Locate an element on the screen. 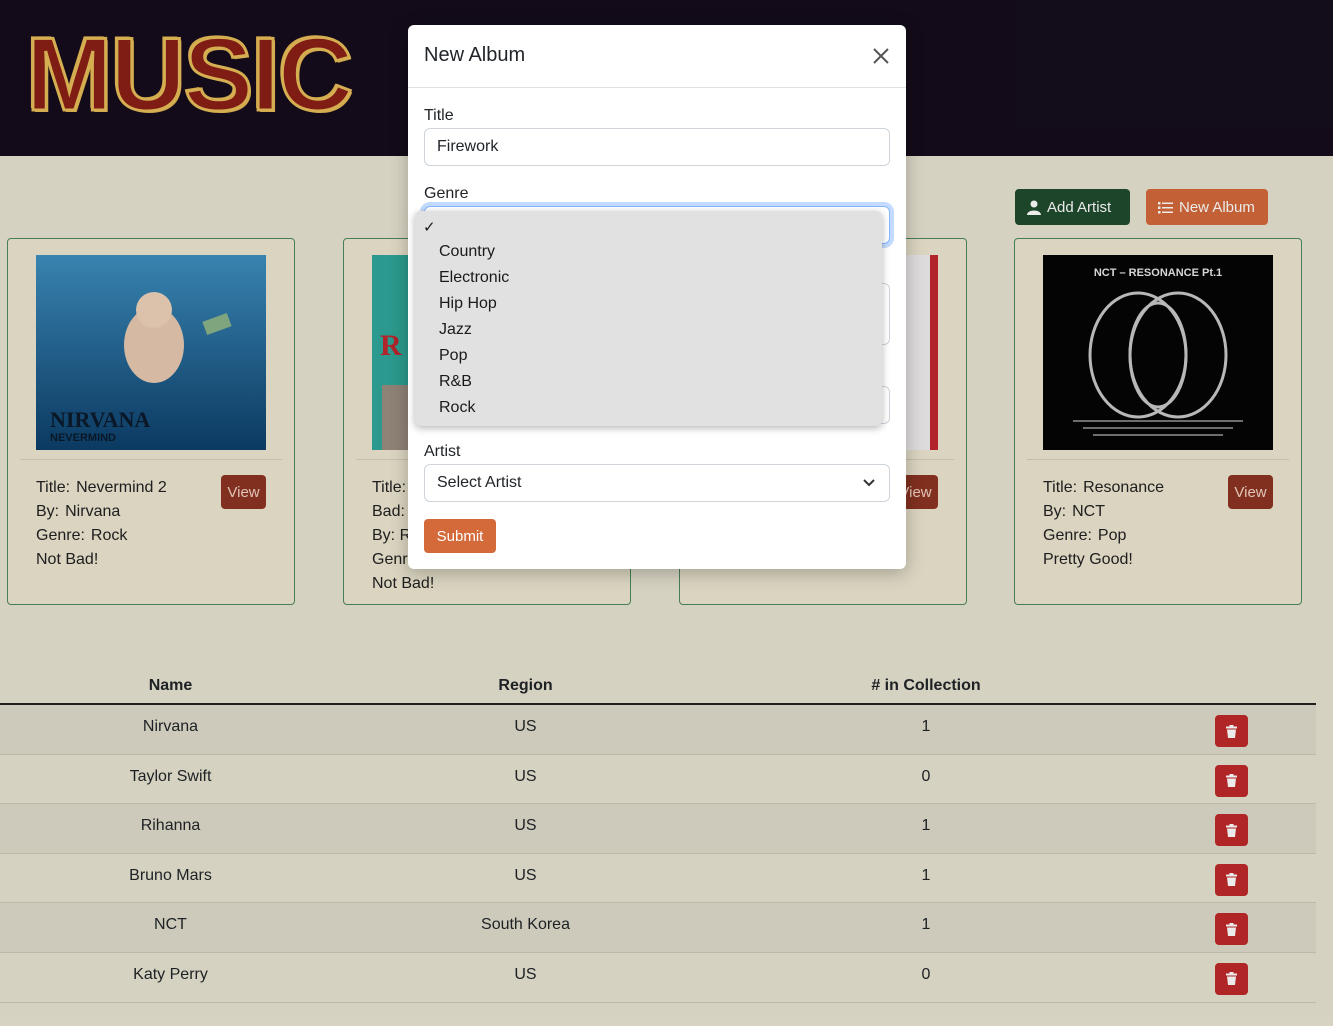 The image size is (1333, 1026). artist-label: Artist is located at coordinates (442, 451).